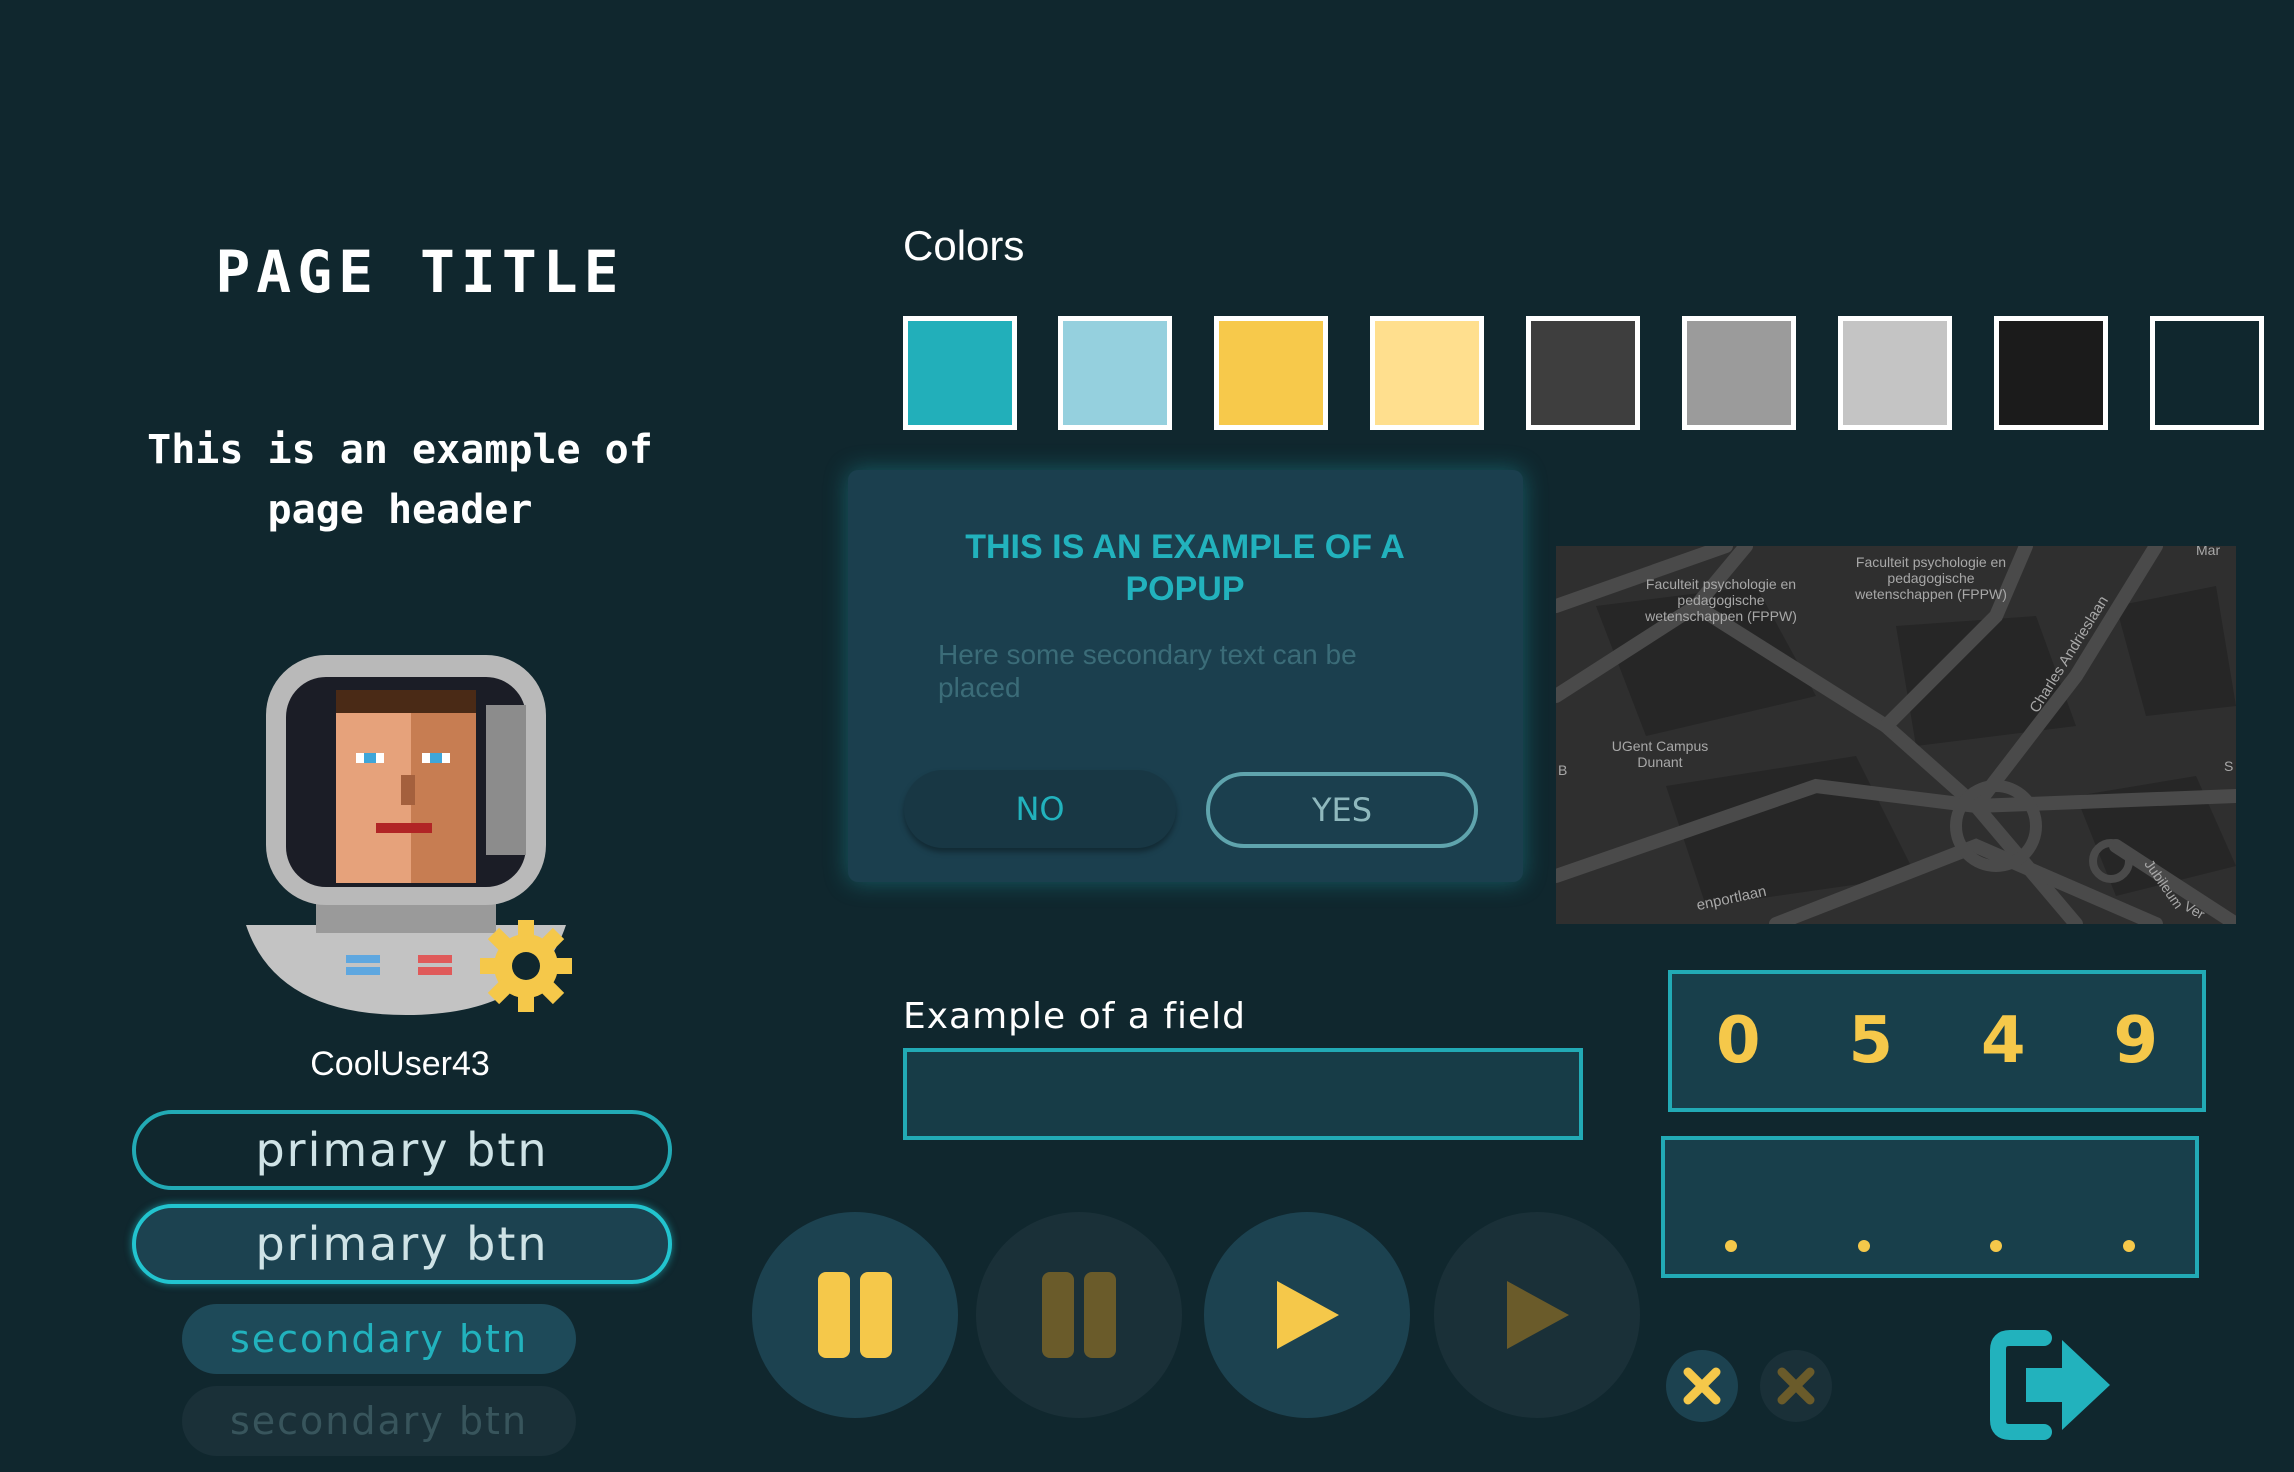 This screenshot has width=2294, height=1472. Describe the element at coordinates (1243, 1094) in the screenshot. I see `example-field` at that location.